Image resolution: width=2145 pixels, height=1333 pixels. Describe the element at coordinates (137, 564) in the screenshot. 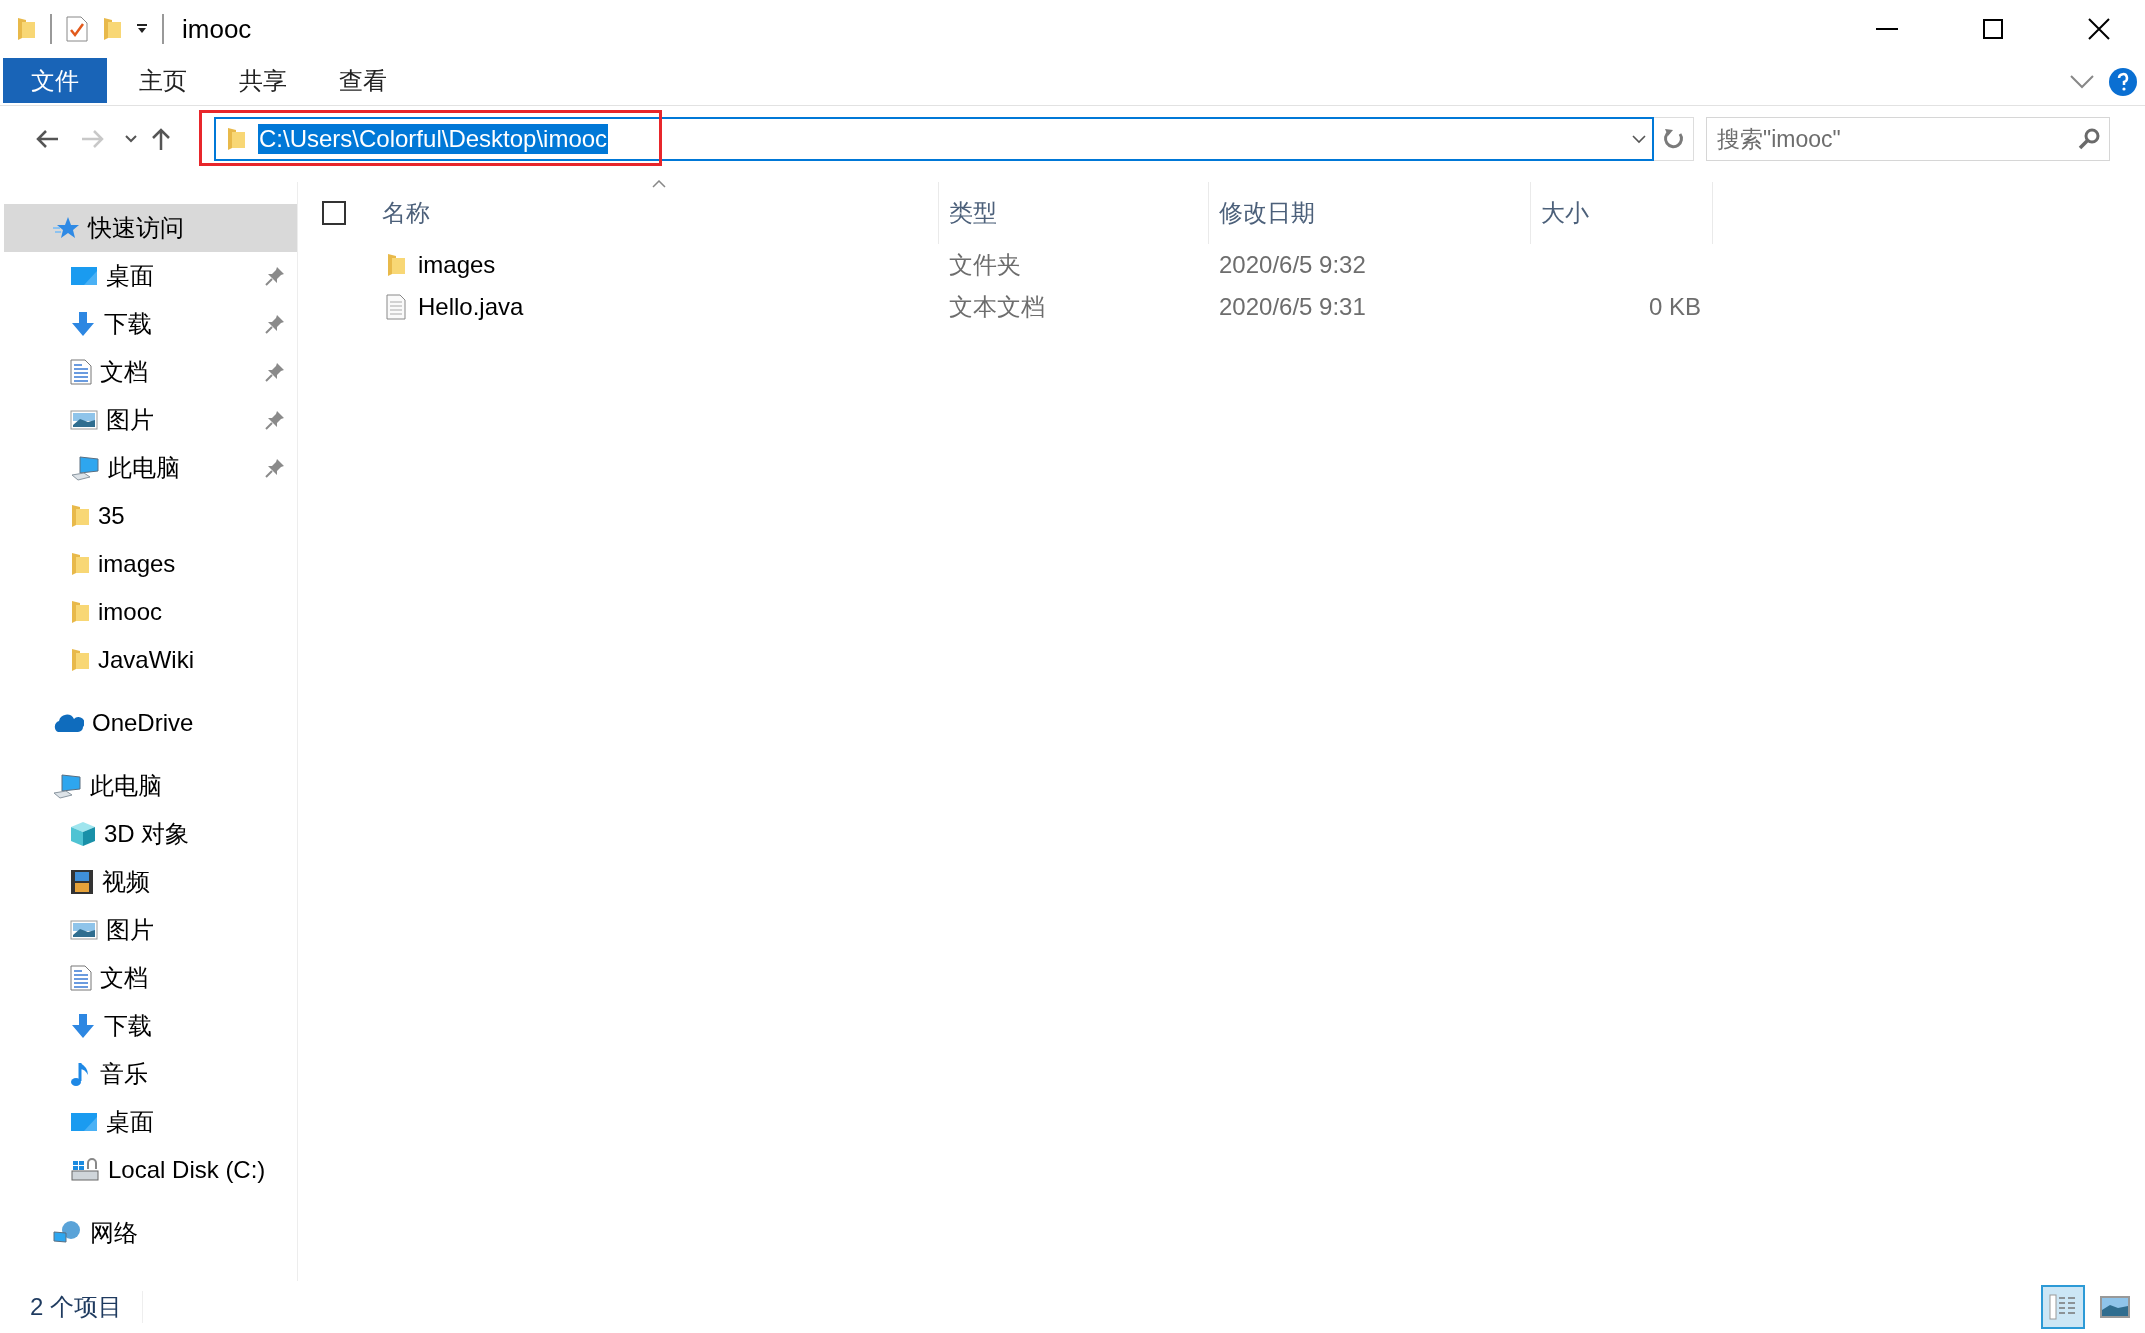

I see `sidebar-label: images` at that location.